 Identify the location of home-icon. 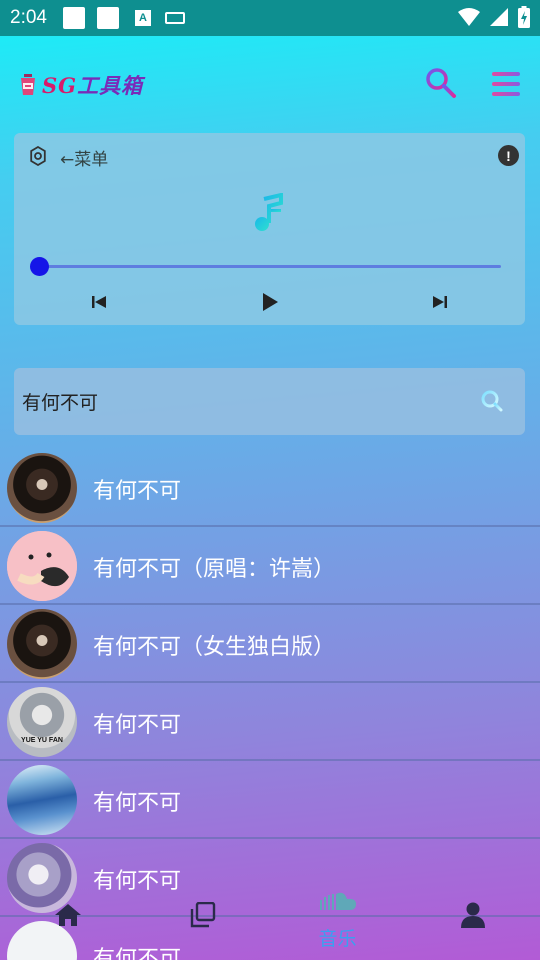
(67, 915).